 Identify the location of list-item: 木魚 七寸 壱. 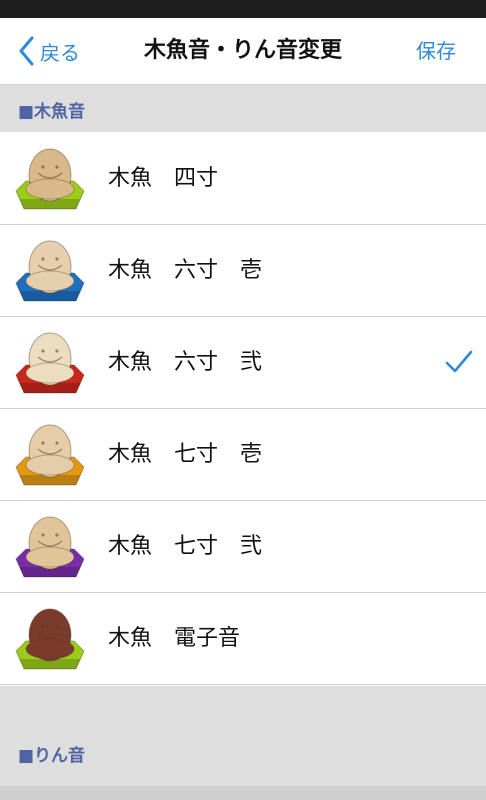
(243, 455).